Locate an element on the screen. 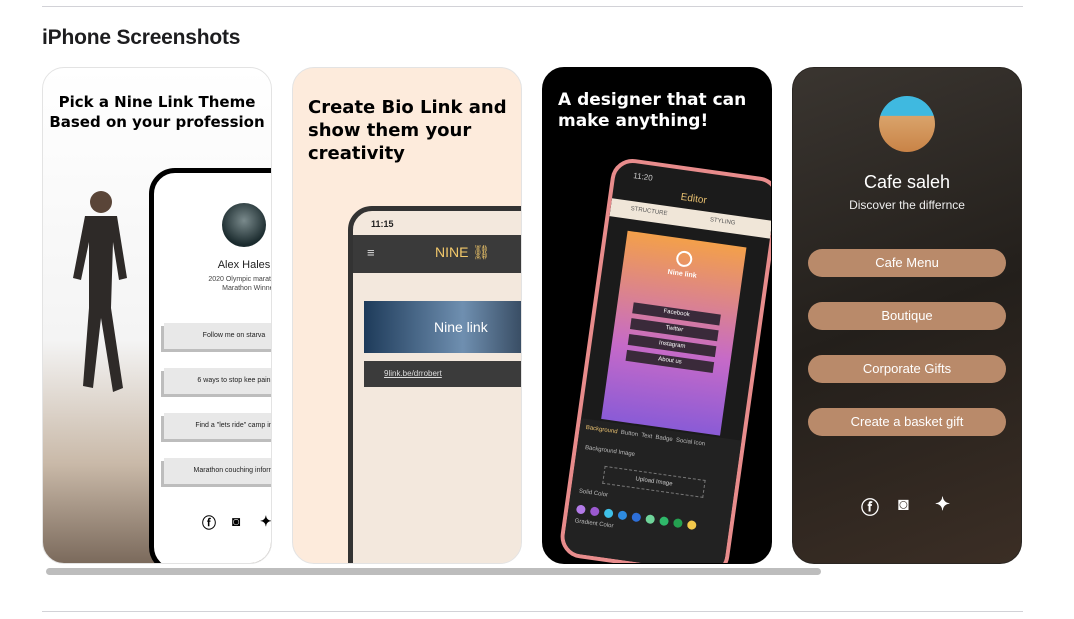 This screenshot has height=619, width=1074. solid-color-label: Solid Color is located at coordinates (593, 493).